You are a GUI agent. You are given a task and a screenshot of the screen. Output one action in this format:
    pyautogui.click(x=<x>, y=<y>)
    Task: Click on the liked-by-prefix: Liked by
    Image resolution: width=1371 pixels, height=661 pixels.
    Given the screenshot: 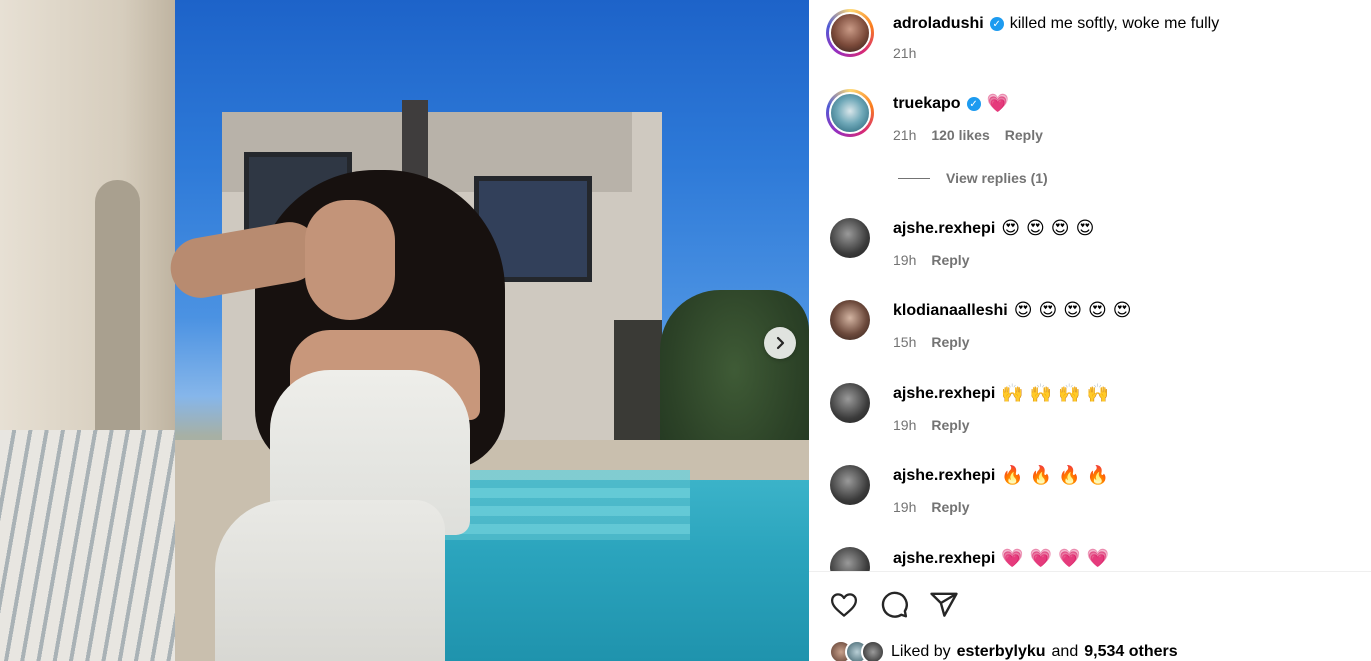 What is the action you would take?
    pyautogui.click(x=921, y=651)
    